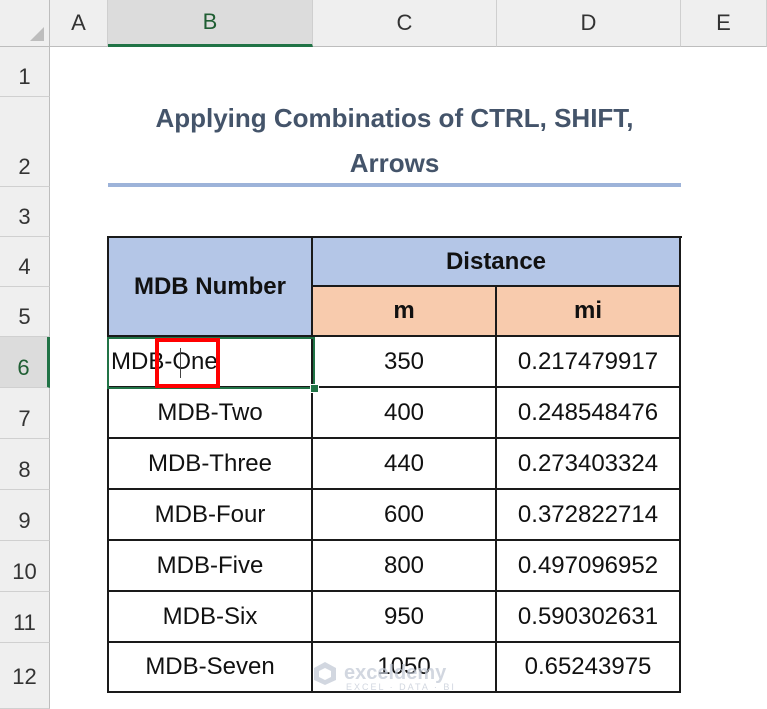 The width and height of the screenshot is (767, 709). What do you see at coordinates (79, 23) in the screenshot?
I see `column-header-a: A` at bounding box center [79, 23].